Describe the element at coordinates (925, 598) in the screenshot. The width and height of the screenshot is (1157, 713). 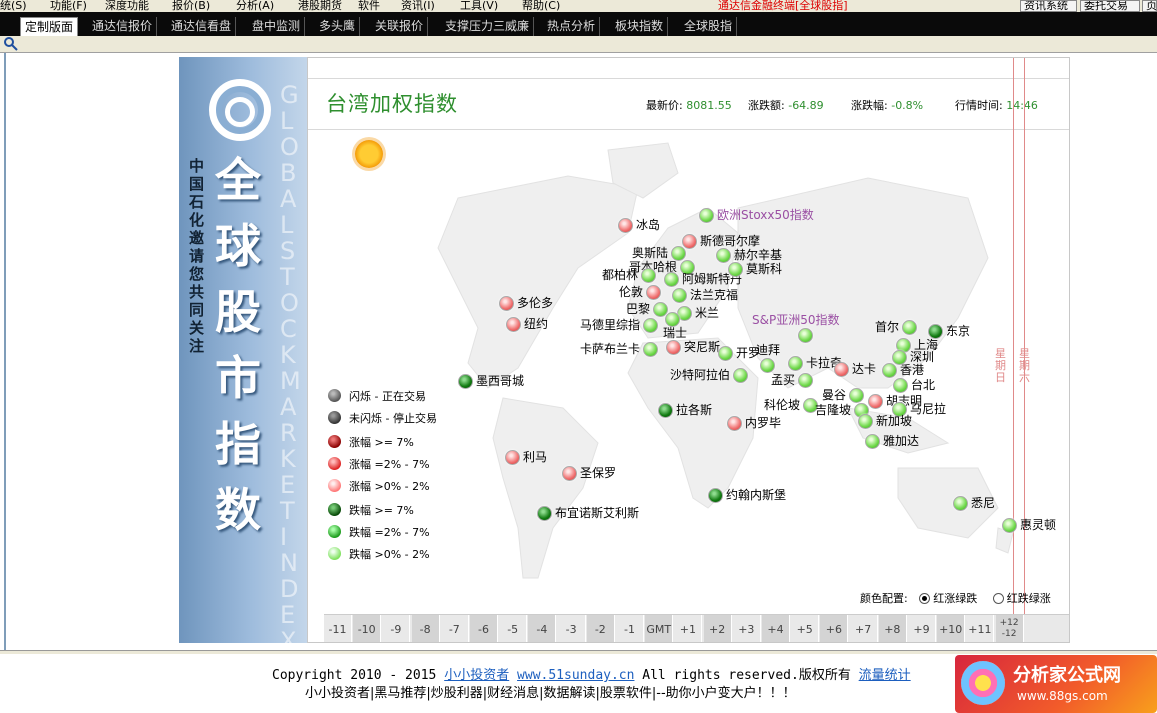
I see `radio-red-up` at that location.